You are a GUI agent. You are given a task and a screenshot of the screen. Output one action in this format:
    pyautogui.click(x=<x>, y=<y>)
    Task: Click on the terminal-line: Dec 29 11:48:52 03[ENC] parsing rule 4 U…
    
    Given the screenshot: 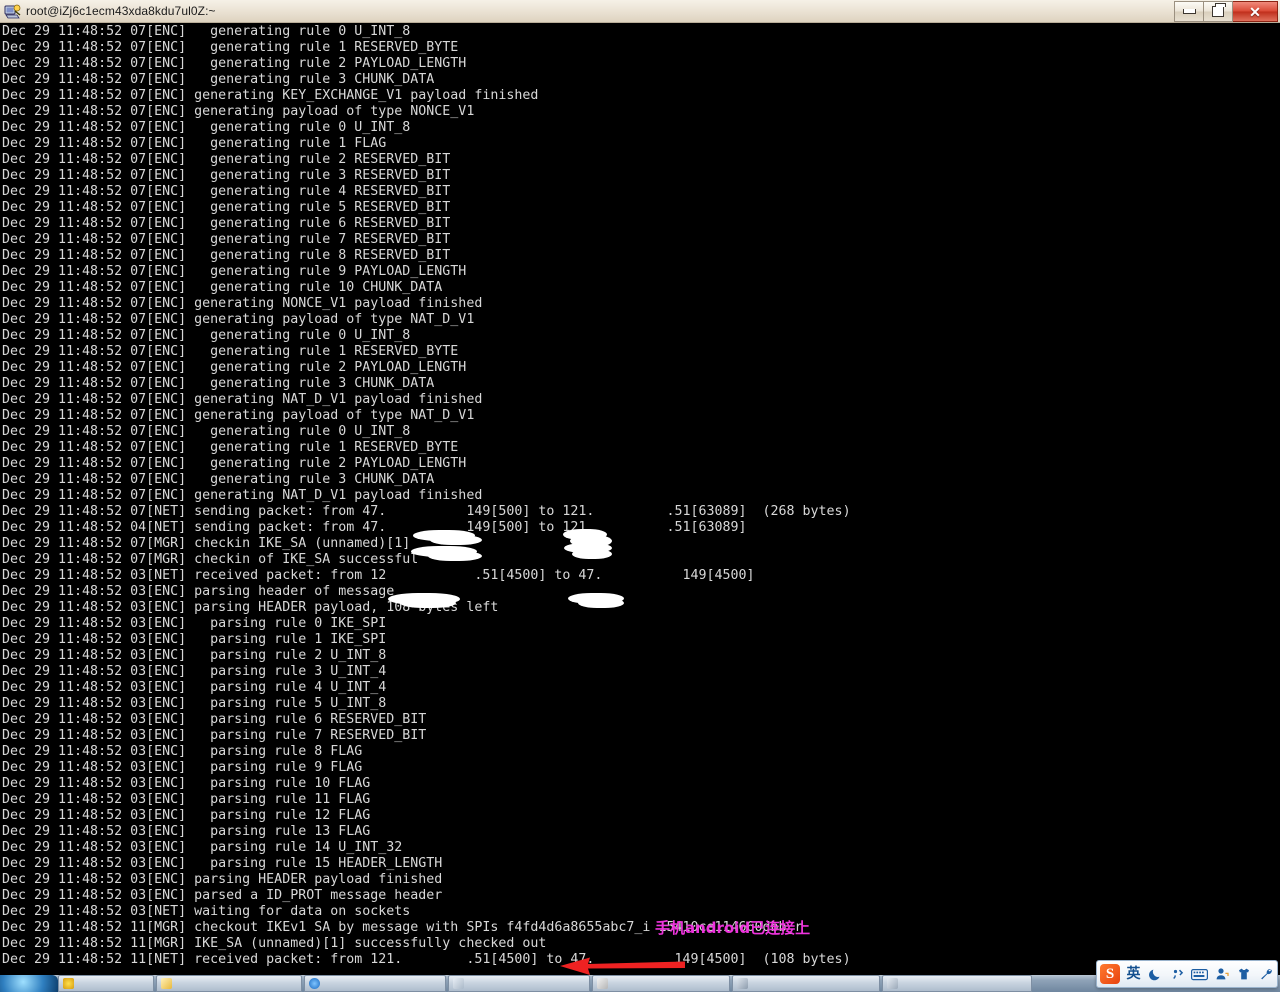 What is the action you would take?
    pyautogui.click(x=194, y=687)
    